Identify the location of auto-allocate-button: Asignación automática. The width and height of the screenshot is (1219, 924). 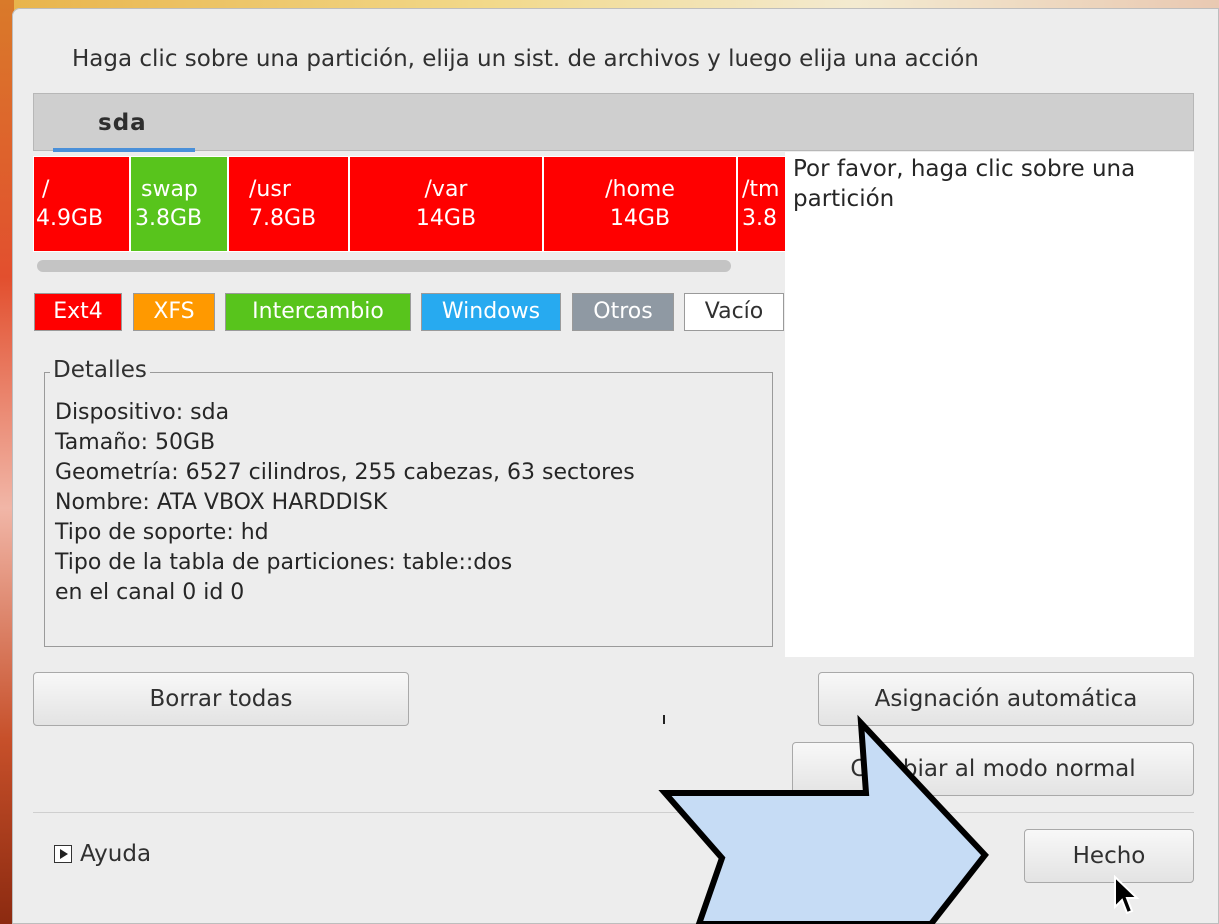
(1006, 699).